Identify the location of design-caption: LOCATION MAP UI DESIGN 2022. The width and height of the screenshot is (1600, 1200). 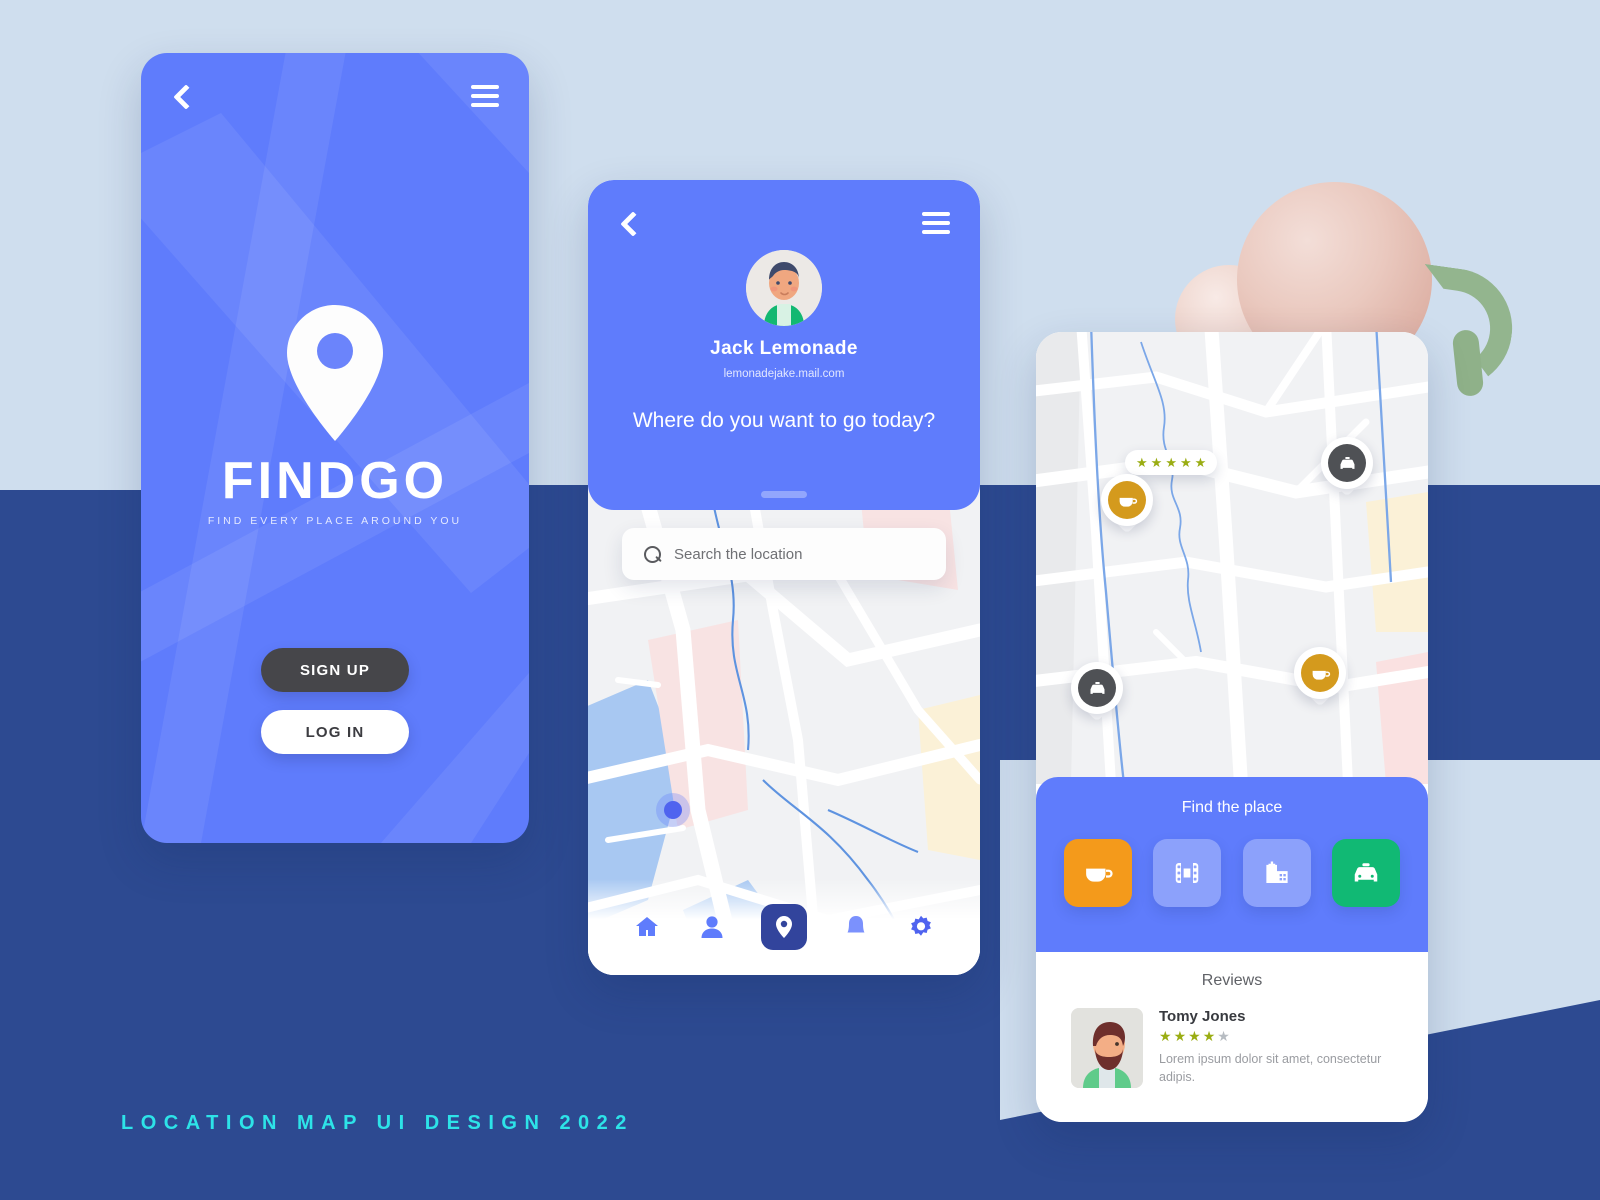
(377, 1123).